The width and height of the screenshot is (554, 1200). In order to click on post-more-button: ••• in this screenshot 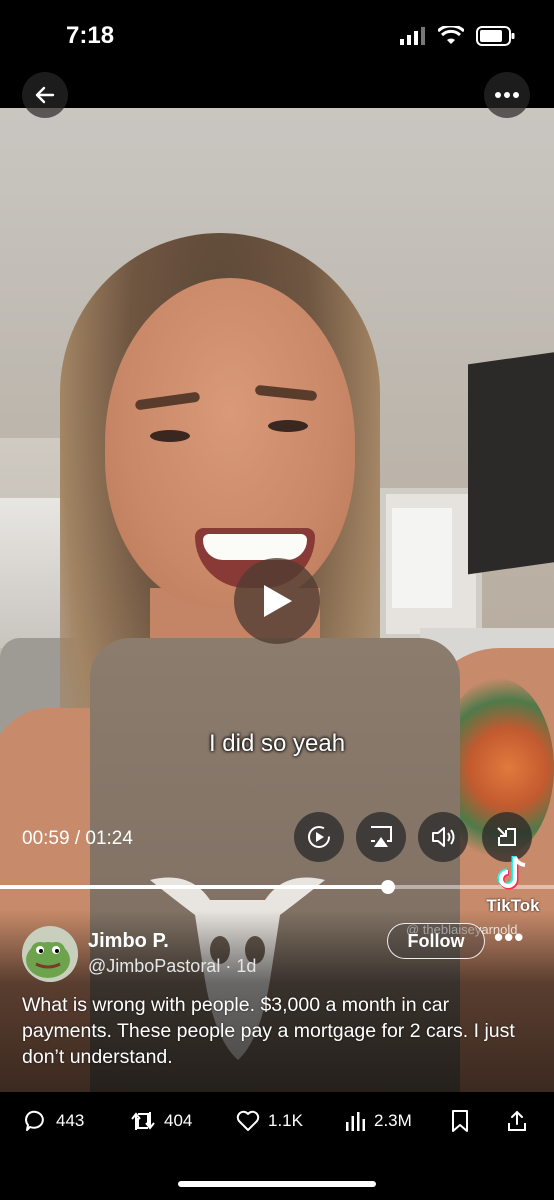, I will do `click(509, 937)`.